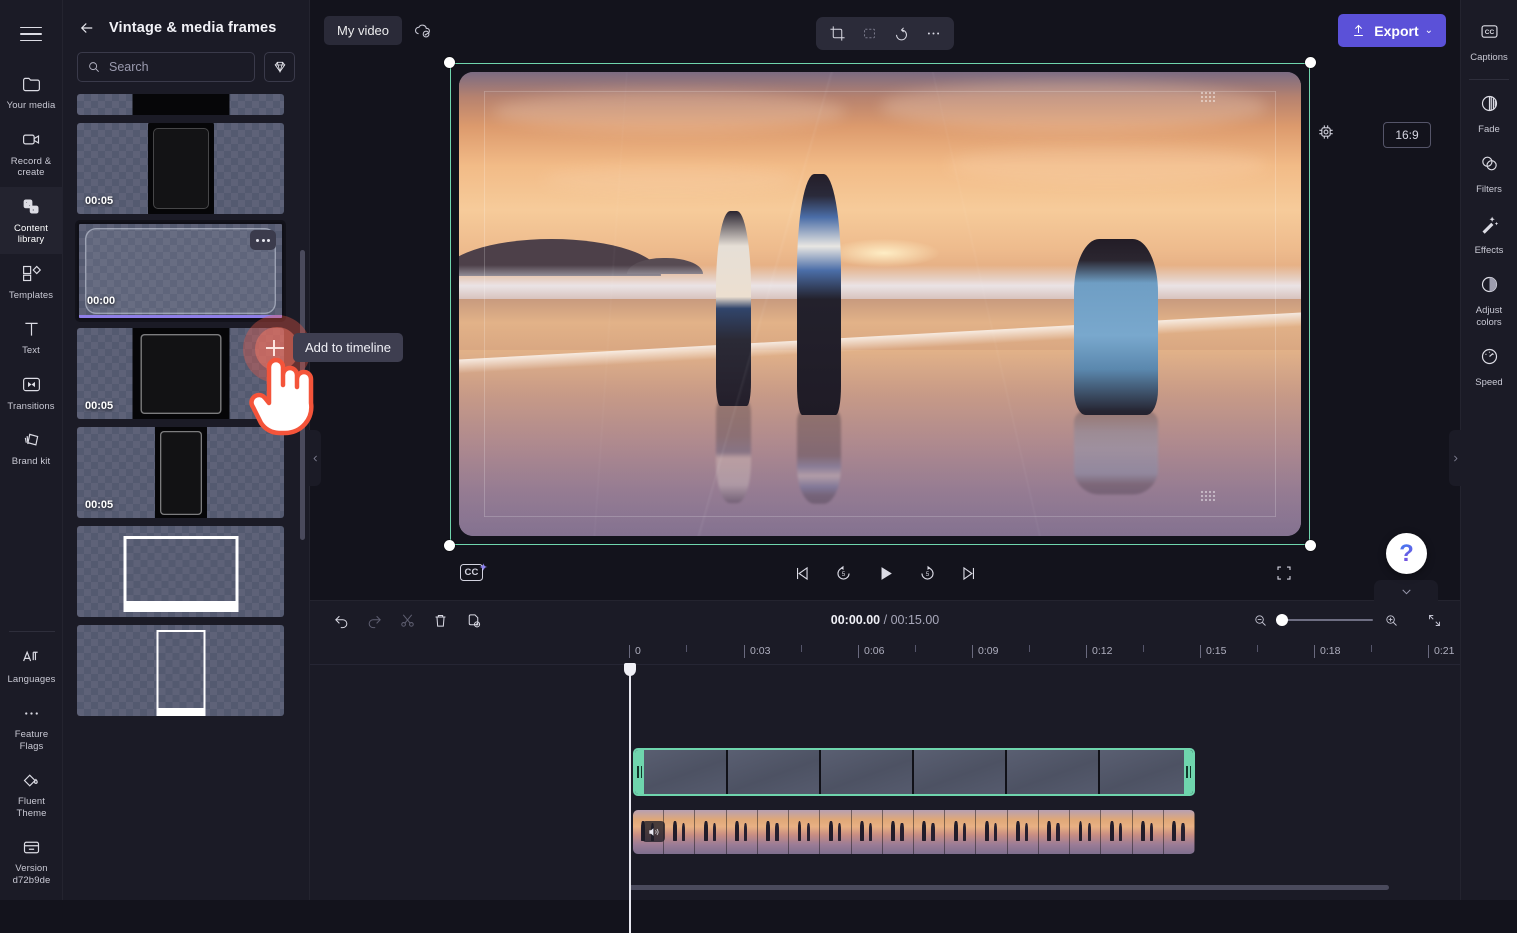  I want to click on play-button, so click(885, 573).